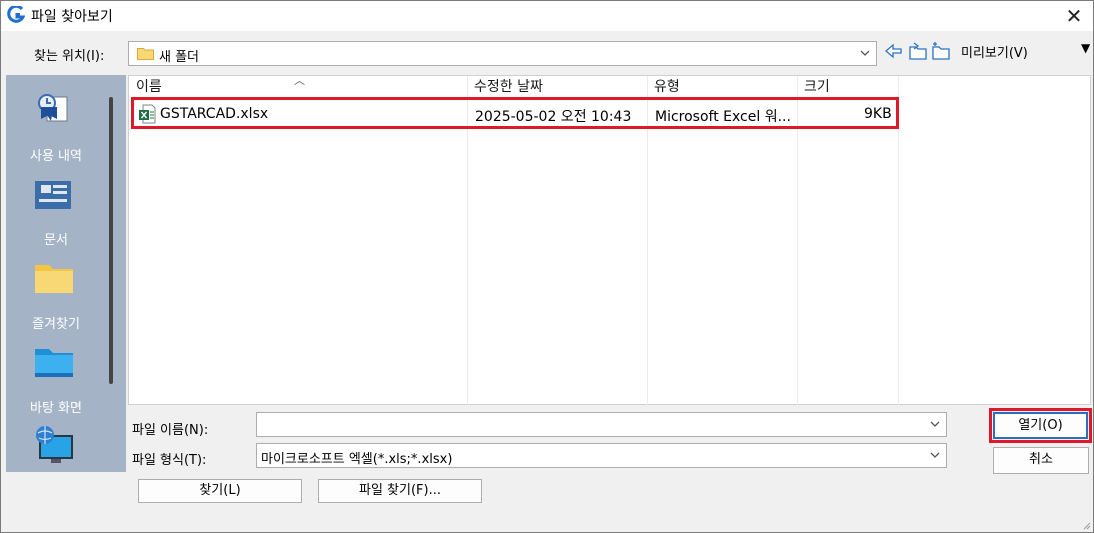  What do you see at coordinates (941, 51) in the screenshot?
I see `new-folder-icon` at bounding box center [941, 51].